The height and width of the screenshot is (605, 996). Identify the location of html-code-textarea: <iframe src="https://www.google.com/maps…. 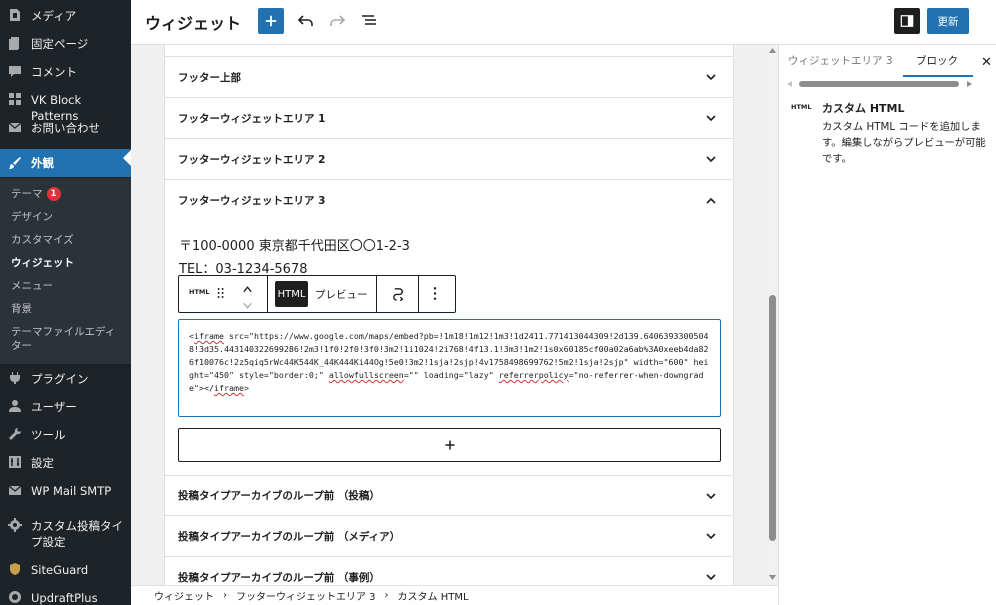
(449, 368).